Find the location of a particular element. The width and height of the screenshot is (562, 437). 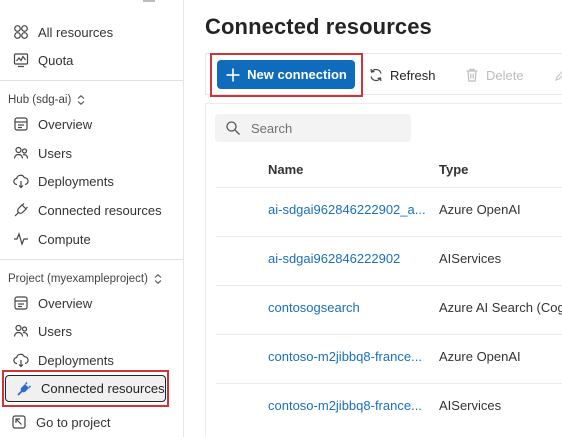

connection-name-link: contosogsearch is located at coordinates (314, 307).